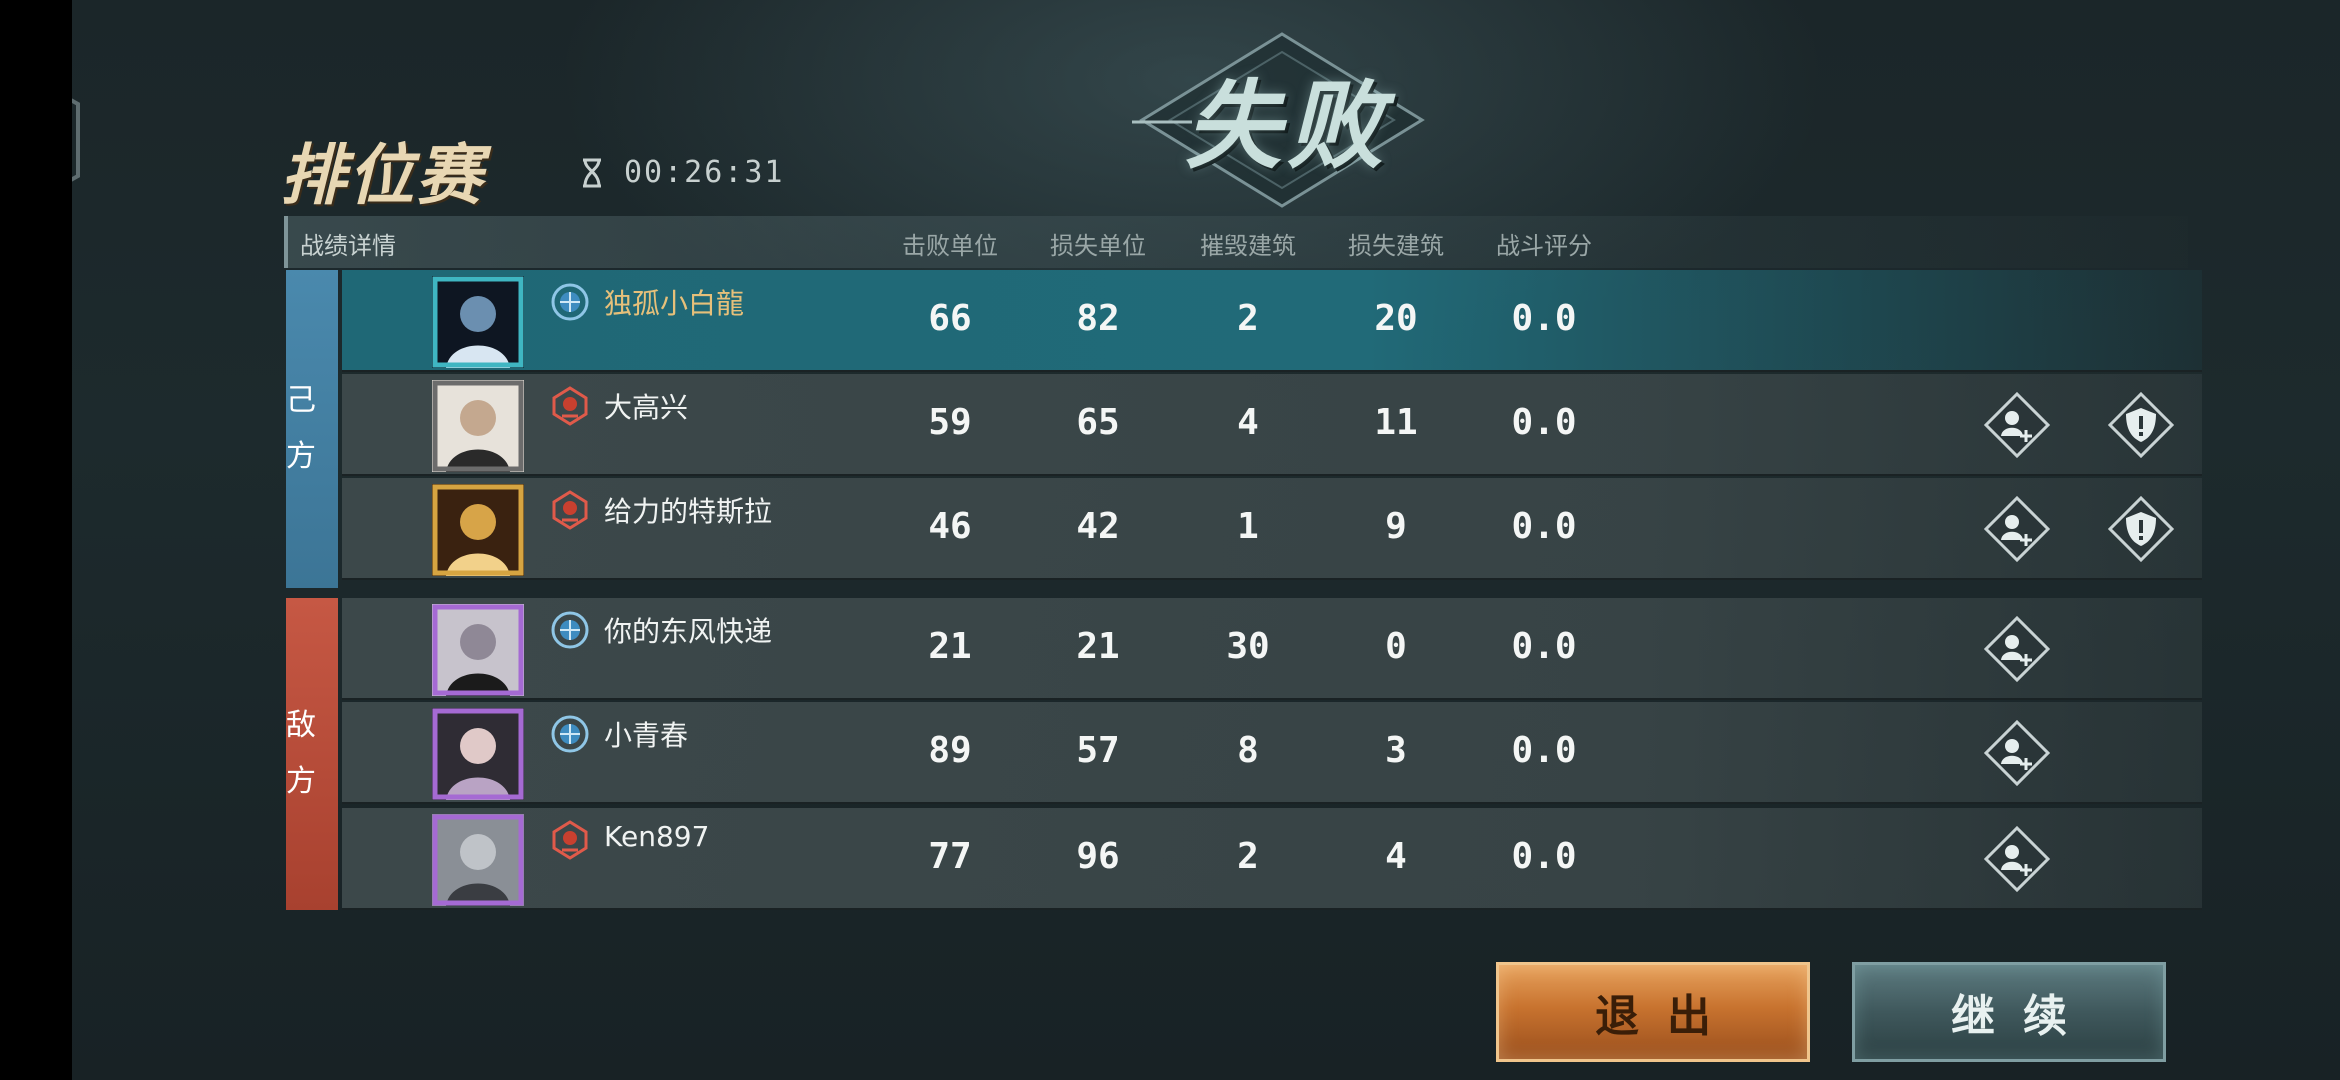  I want to click on defeat-title: 失败, so click(1287, 125).